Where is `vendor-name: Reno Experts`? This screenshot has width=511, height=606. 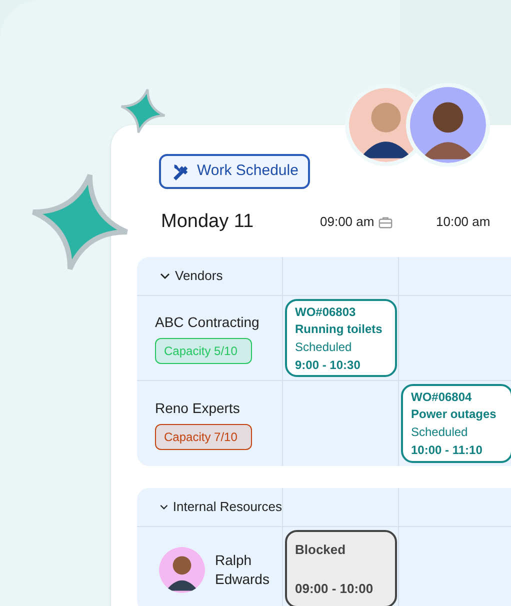 vendor-name: Reno Experts is located at coordinates (198, 408).